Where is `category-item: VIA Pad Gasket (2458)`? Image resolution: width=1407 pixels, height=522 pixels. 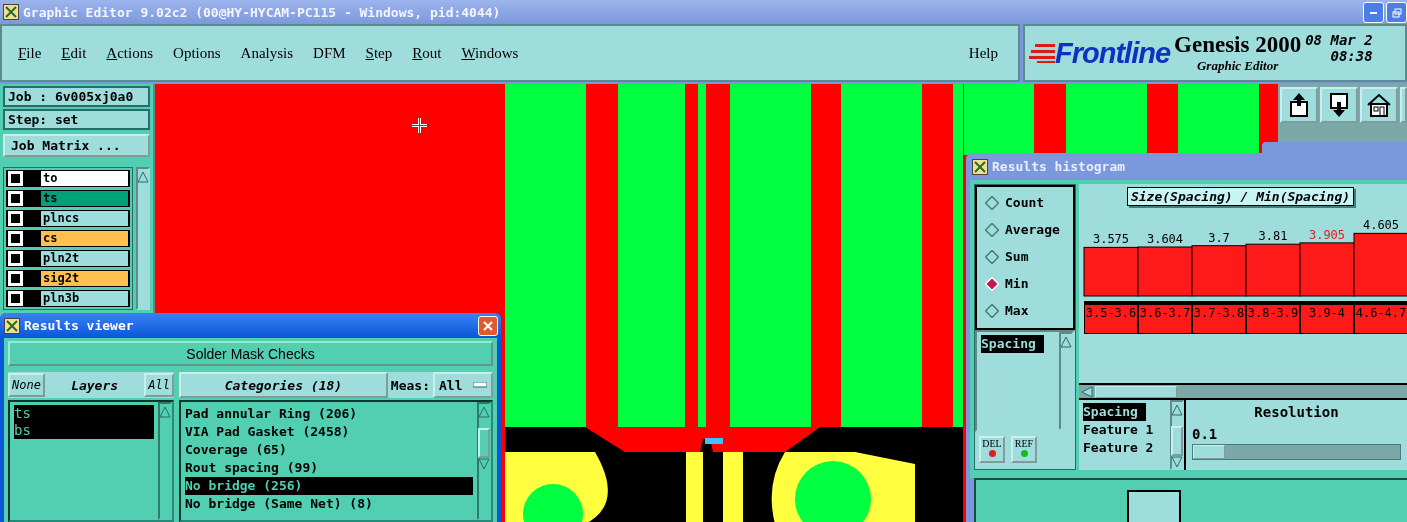 category-item: VIA Pad Gasket (2458) is located at coordinates (329, 432).